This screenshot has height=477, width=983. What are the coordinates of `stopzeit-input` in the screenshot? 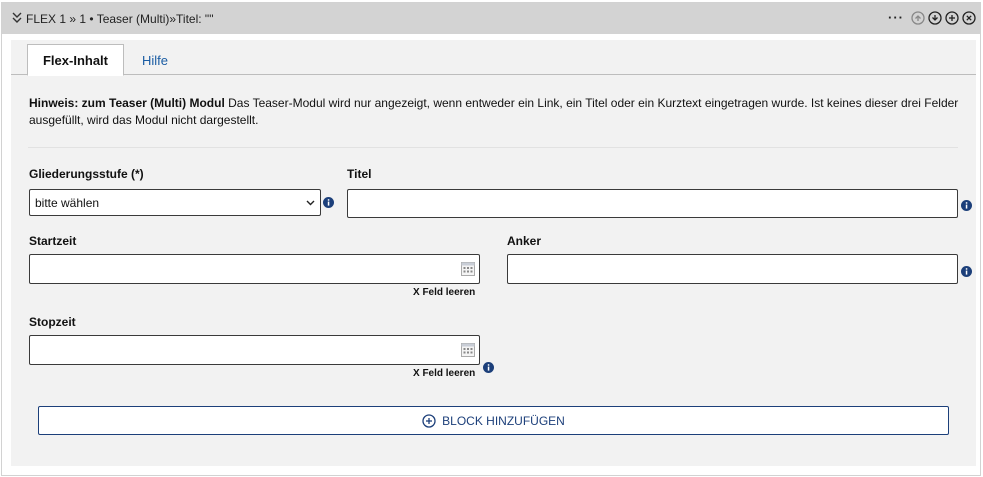 It's located at (254, 350).